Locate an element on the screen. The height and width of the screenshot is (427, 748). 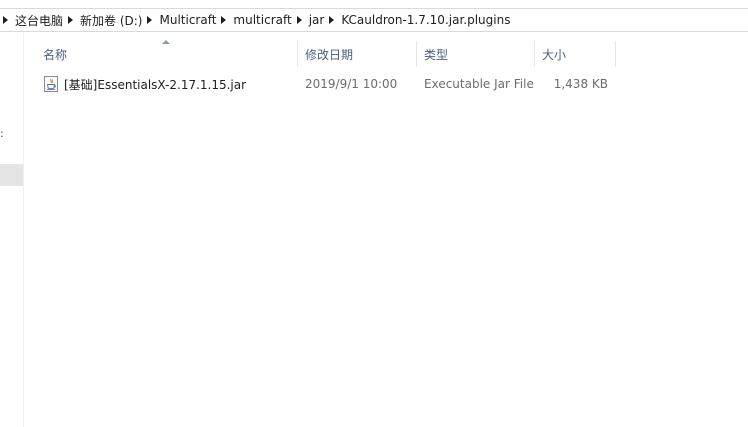
file-size: 1,438 KB is located at coordinates (580, 84).